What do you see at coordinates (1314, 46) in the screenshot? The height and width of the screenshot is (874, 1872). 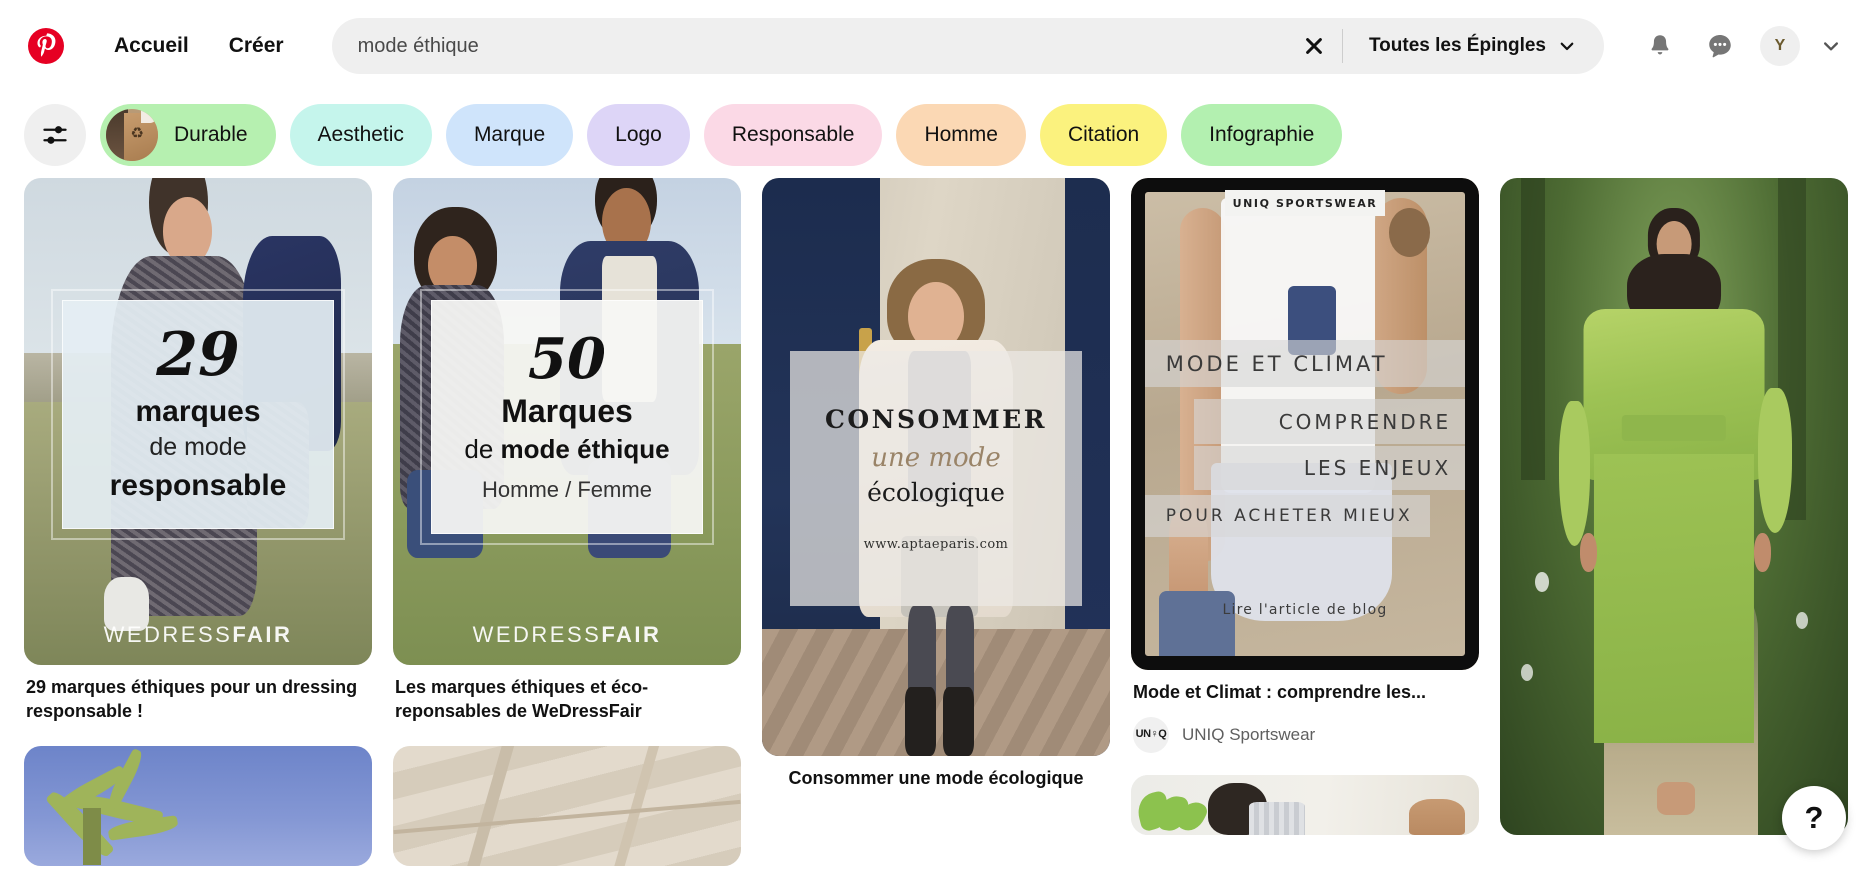 I see `close-icon` at bounding box center [1314, 46].